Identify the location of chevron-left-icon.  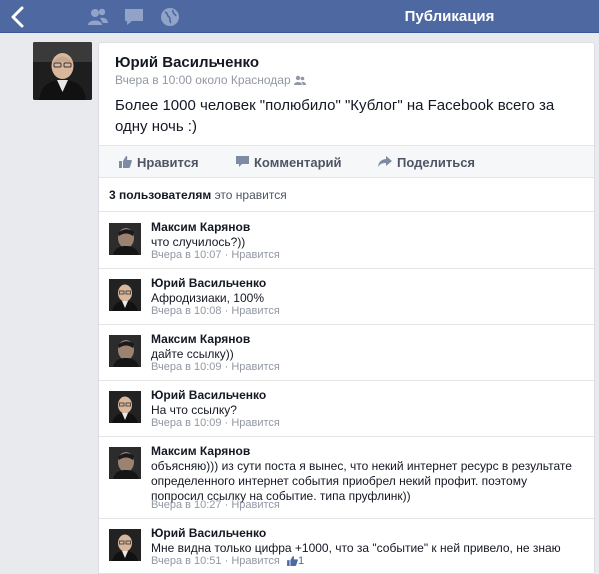
(18, 17).